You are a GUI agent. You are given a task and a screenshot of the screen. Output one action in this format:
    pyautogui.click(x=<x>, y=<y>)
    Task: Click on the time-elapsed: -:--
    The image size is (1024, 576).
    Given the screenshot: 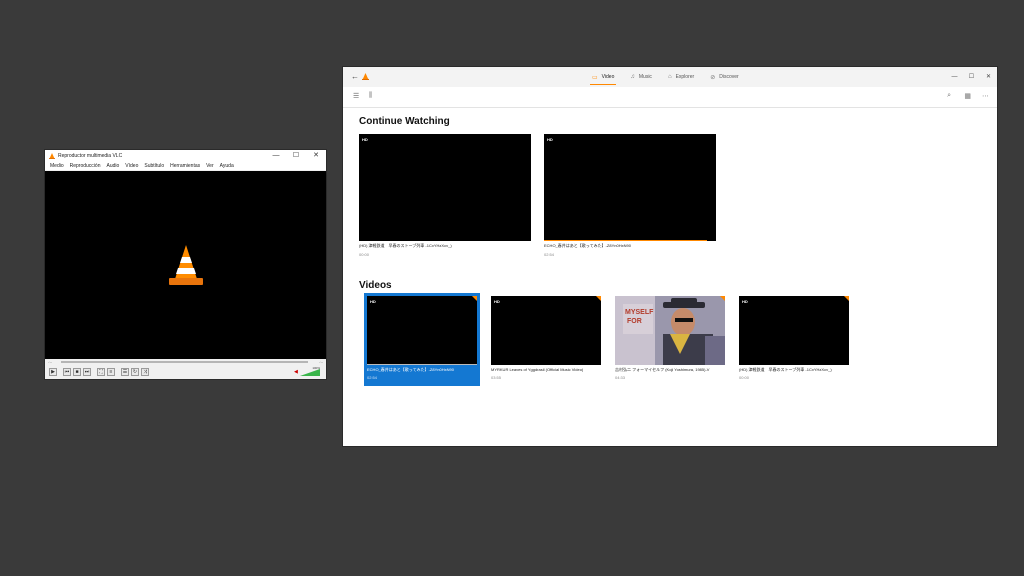 What is the action you would take?
    pyautogui.click(x=50, y=362)
    